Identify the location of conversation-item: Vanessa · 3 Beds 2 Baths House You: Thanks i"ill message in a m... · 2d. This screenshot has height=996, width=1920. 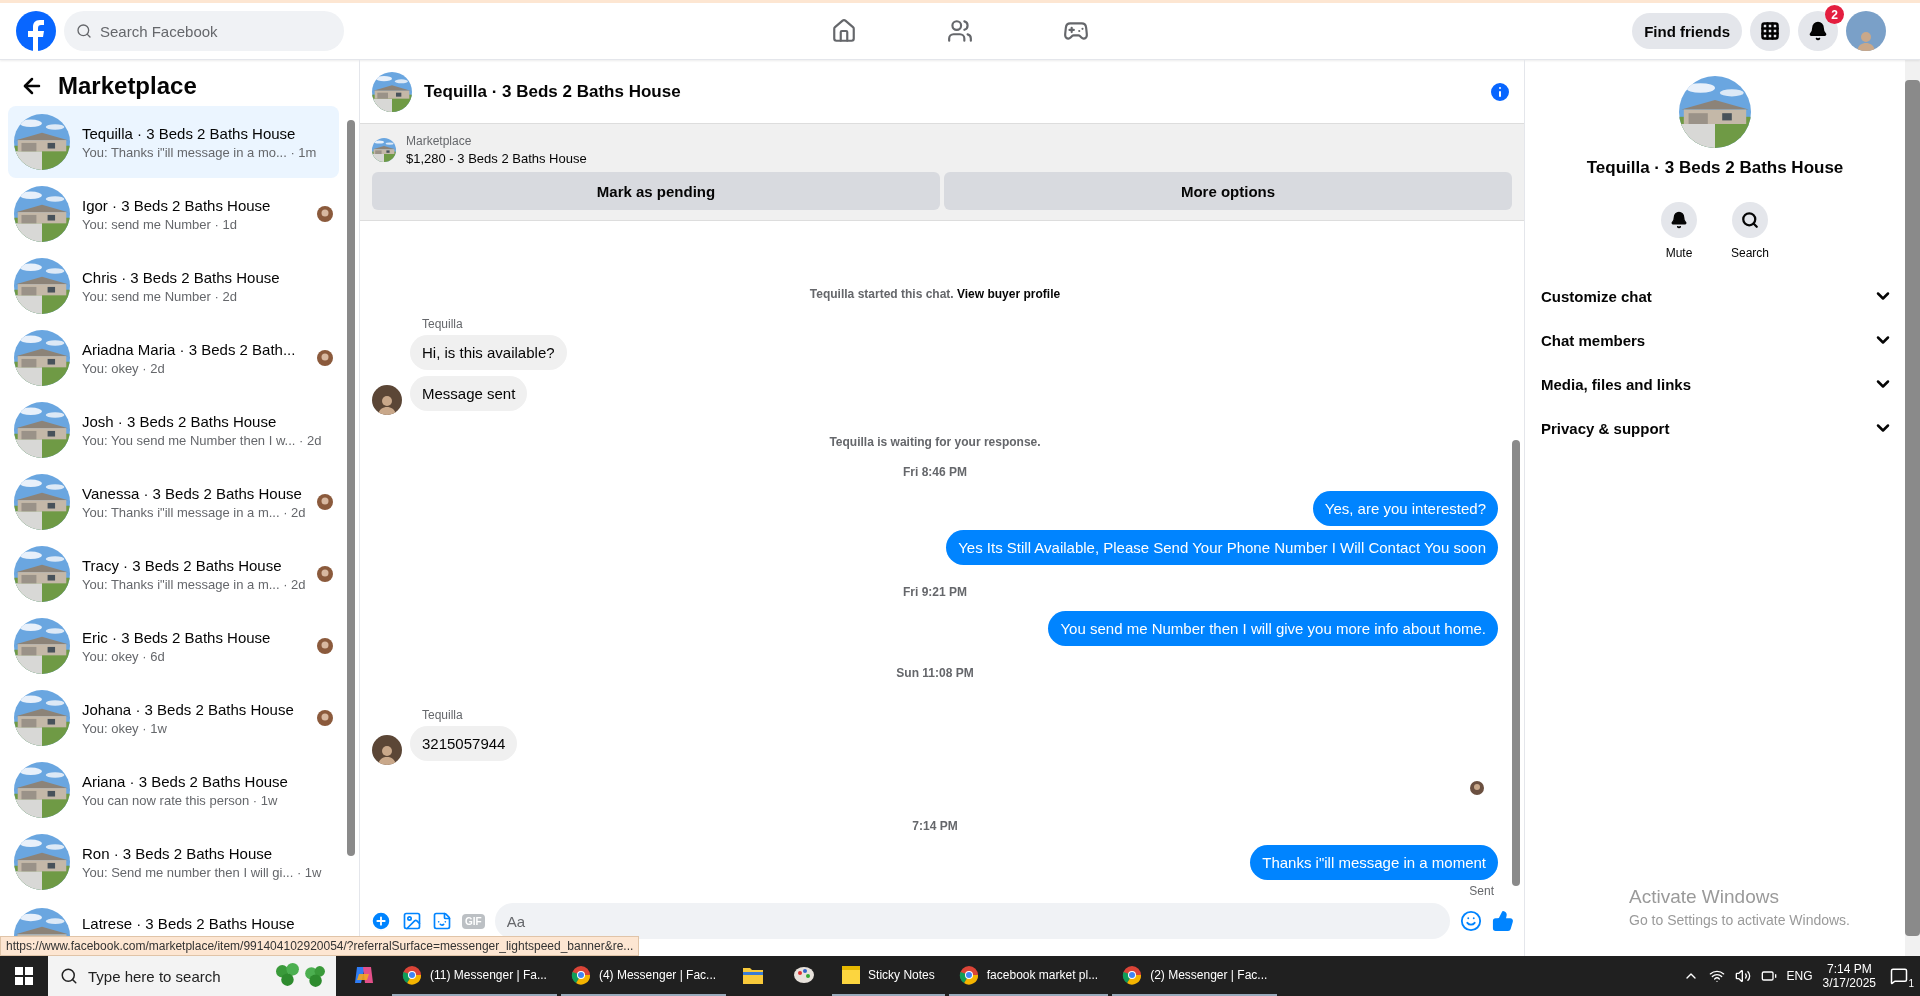
(173, 502).